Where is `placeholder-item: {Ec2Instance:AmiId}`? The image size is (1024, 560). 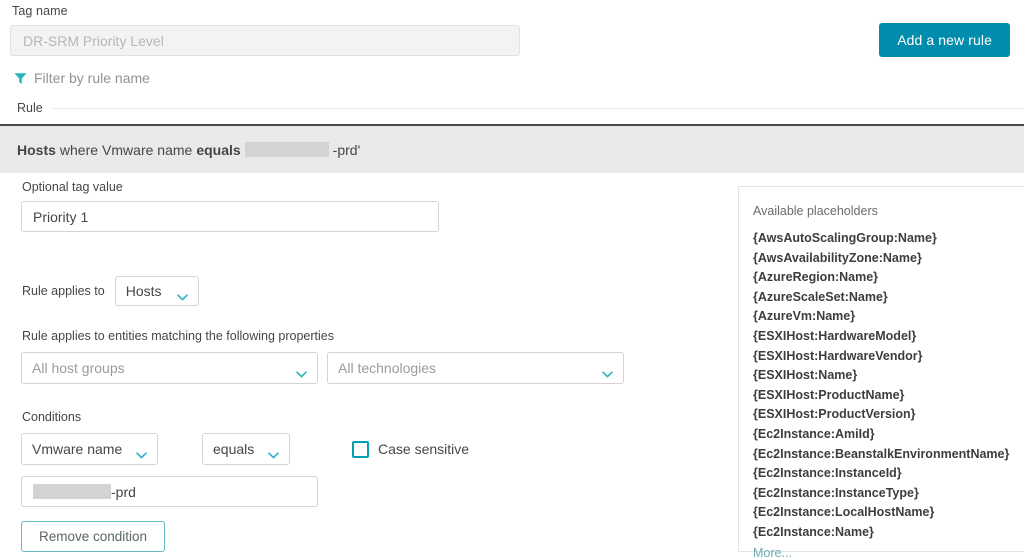 placeholder-item: {Ec2Instance:AmiId} is located at coordinates (888, 435).